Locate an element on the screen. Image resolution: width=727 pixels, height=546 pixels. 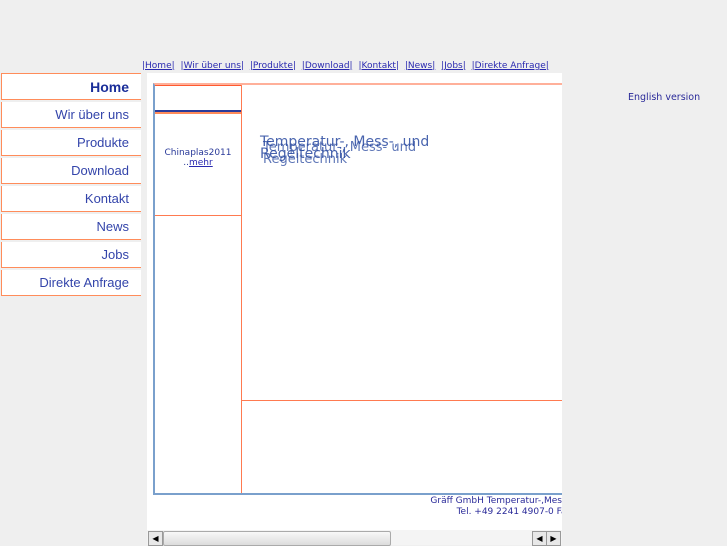
sidebar-item-wir-ueber-uns: Wir über uns is located at coordinates (71, 115).